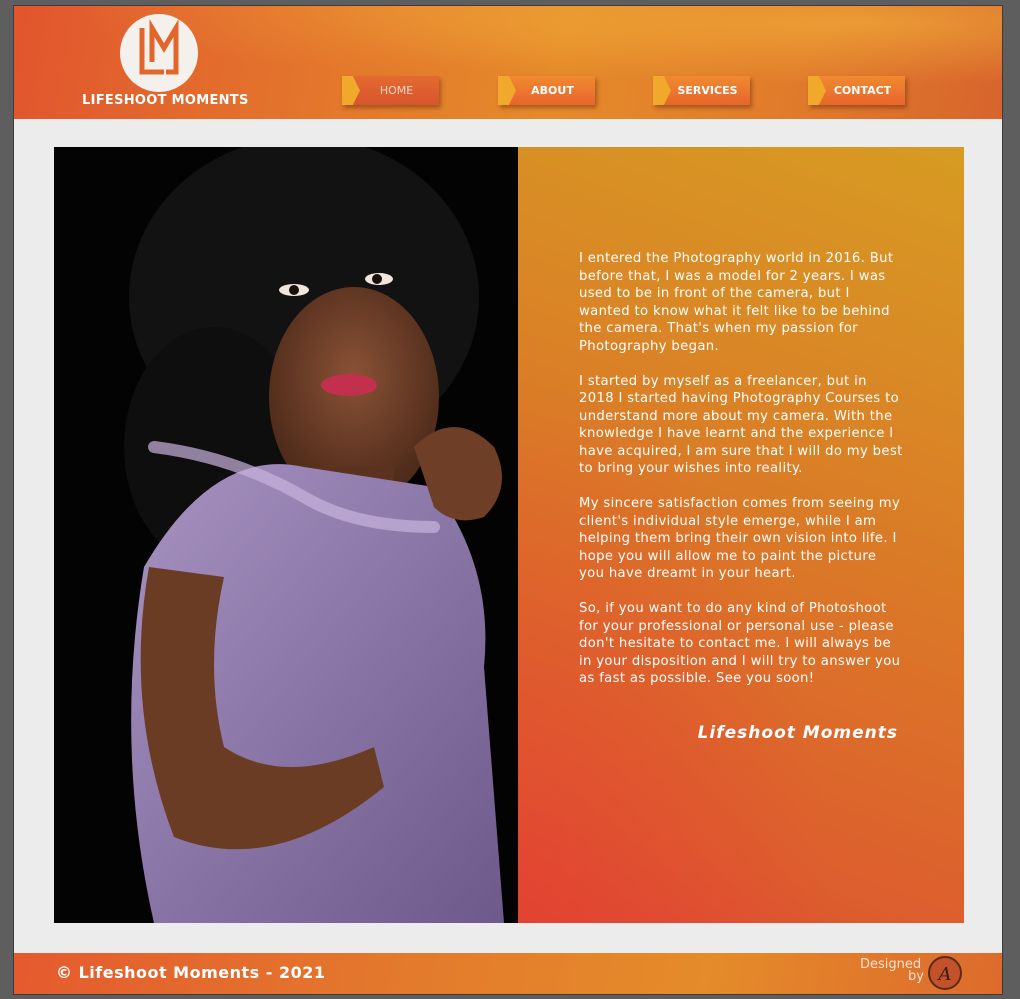  I want to click on nav-about-label: ABOUT, so click(552, 90).